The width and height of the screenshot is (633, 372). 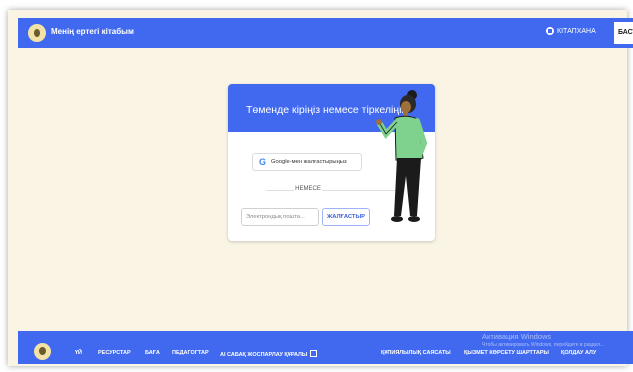 What do you see at coordinates (190, 353) in the screenshot?
I see `footer-link-educators: ПЕДАГОГТАР` at bounding box center [190, 353].